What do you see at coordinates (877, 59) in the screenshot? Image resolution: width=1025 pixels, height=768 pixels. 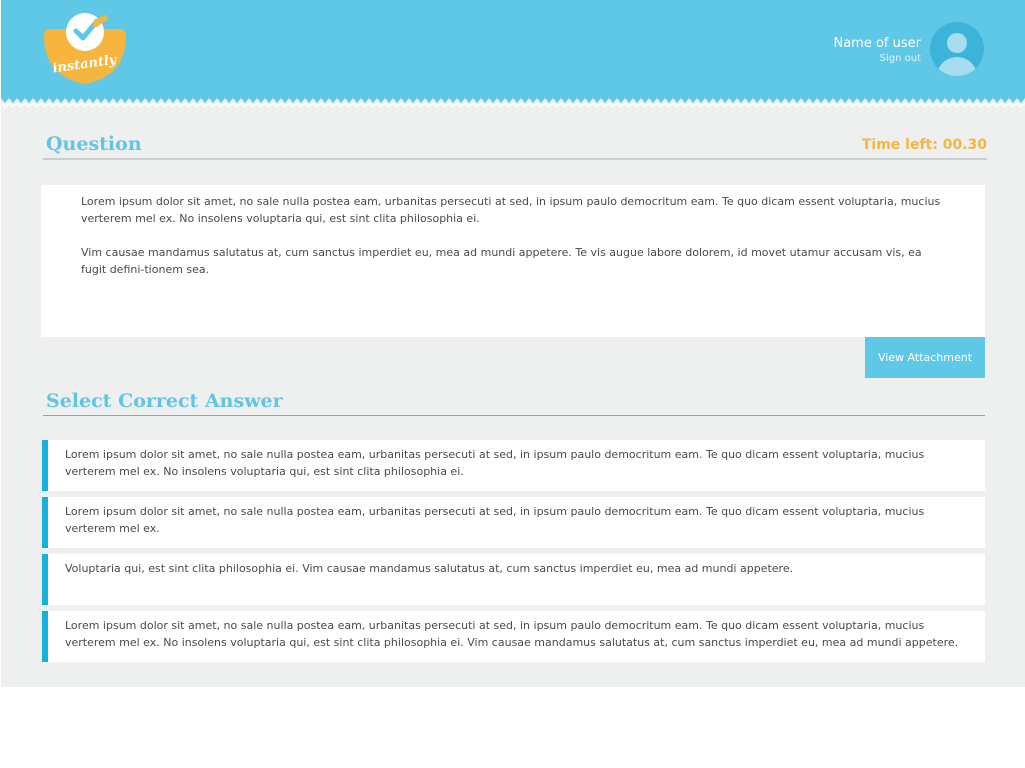 I see `sign-out-link: Sign out` at bounding box center [877, 59].